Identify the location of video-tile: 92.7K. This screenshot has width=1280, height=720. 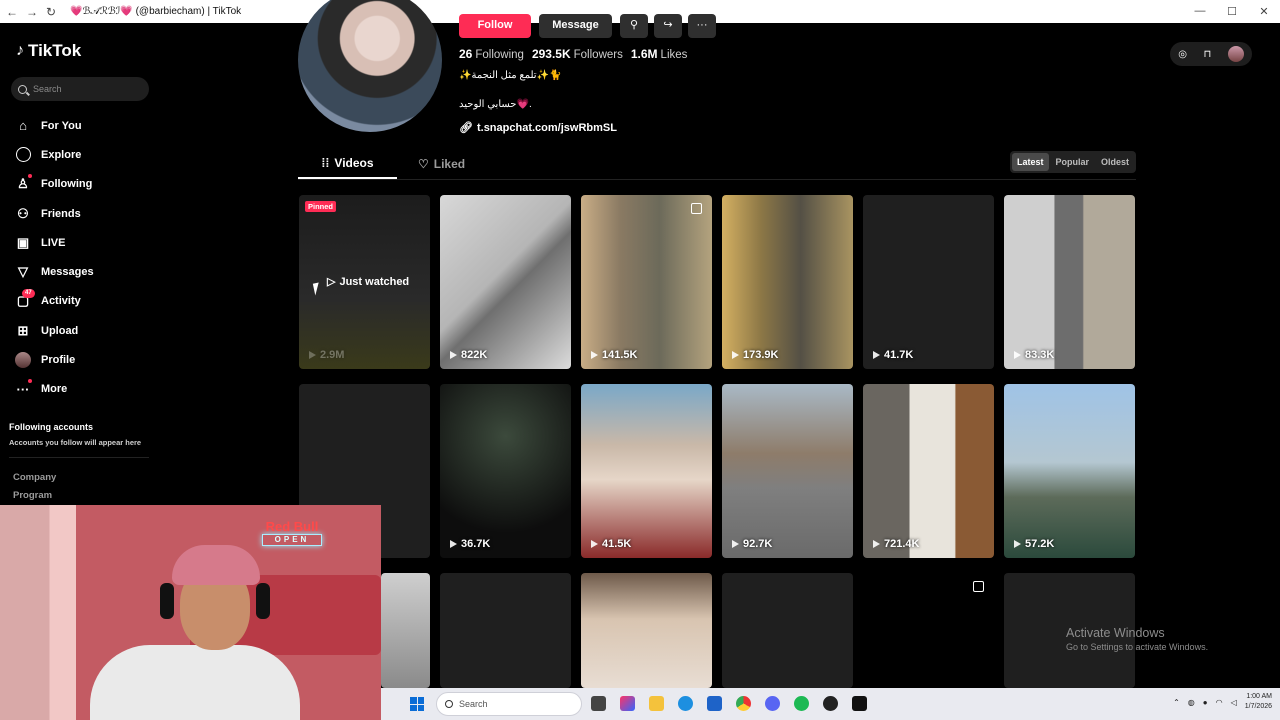
(787, 471).